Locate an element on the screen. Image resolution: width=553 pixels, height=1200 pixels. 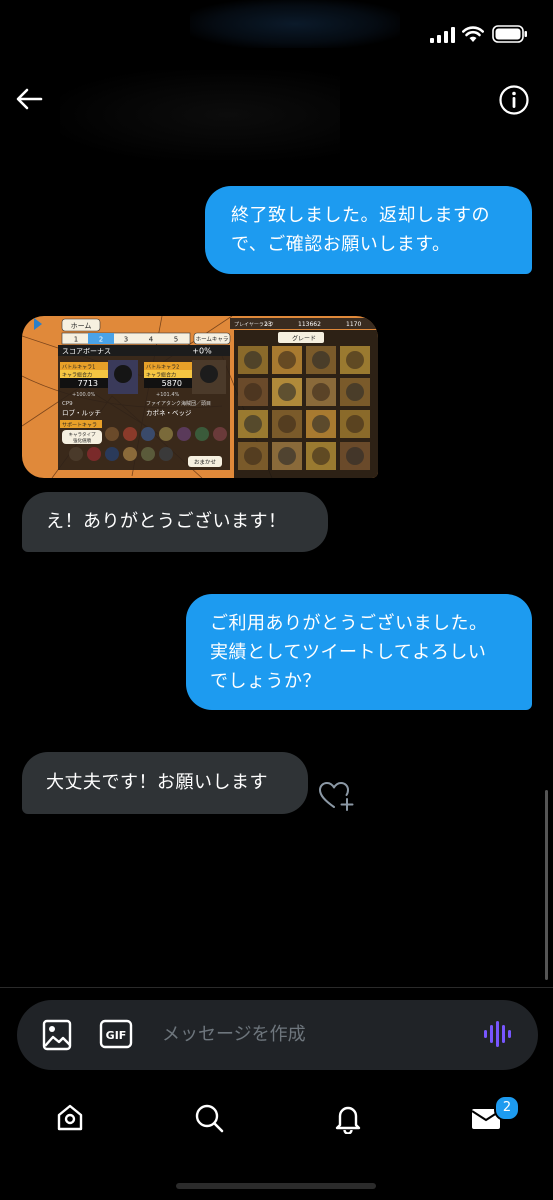
tab-home is located at coordinates (70, 1118).